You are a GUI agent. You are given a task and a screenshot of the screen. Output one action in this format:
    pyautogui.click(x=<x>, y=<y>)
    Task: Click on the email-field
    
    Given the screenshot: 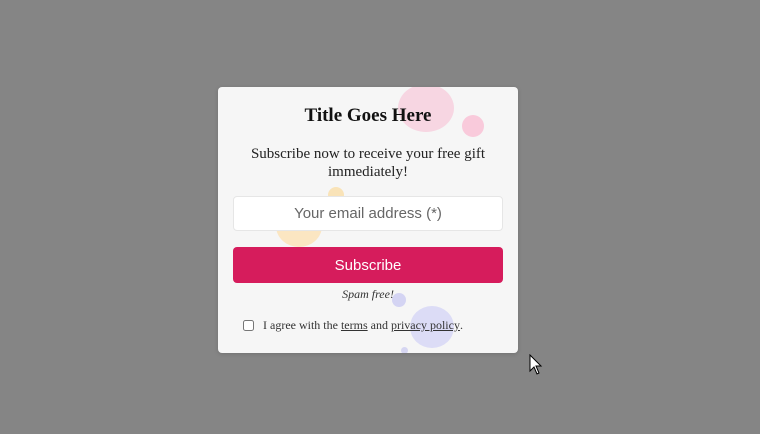 What is the action you would take?
    pyautogui.click(x=368, y=213)
    